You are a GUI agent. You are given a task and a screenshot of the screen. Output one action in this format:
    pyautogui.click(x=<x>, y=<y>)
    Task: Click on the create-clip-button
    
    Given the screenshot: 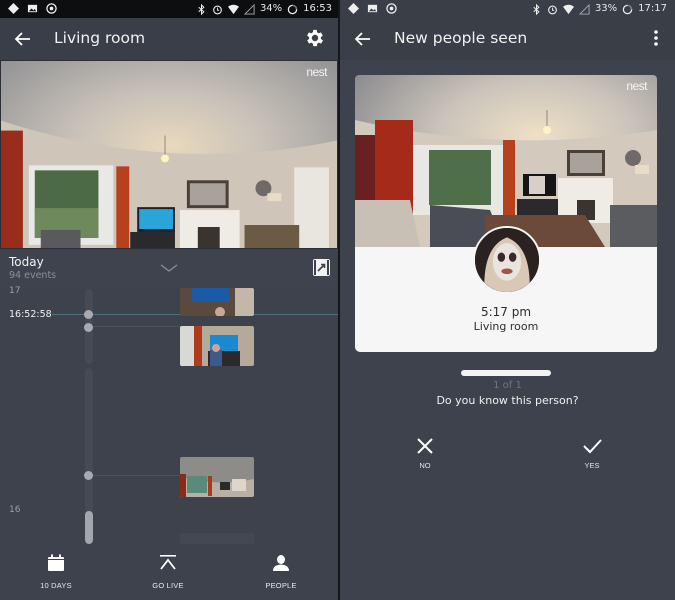 What is the action you would take?
    pyautogui.click(x=321, y=267)
    